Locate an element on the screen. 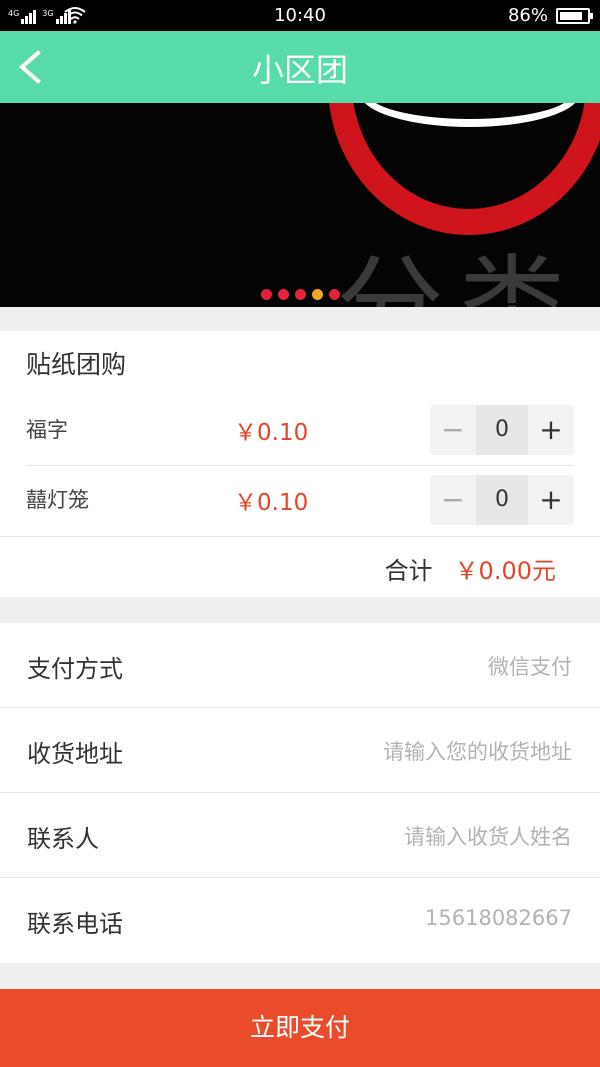 The width and height of the screenshot is (600, 1067). carousel-indicator is located at coordinates (300, 294).